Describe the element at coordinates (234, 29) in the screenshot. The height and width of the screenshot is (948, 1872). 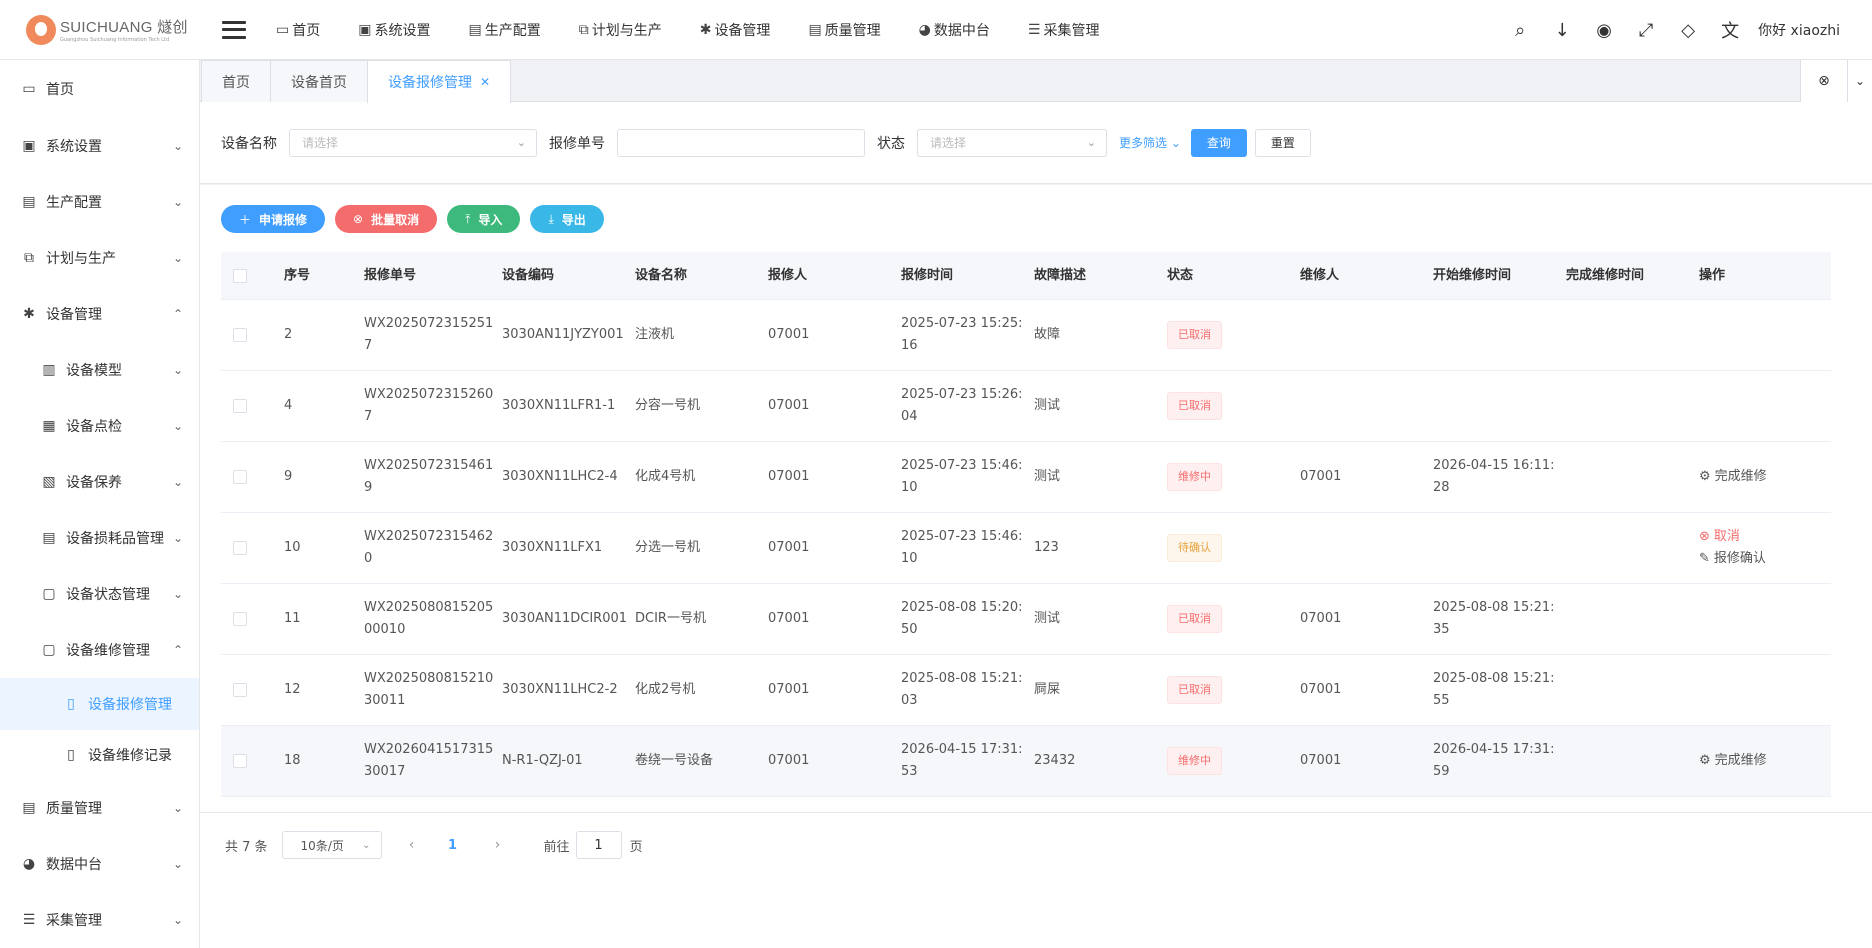
I see `menu-toggle-icon` at that location.